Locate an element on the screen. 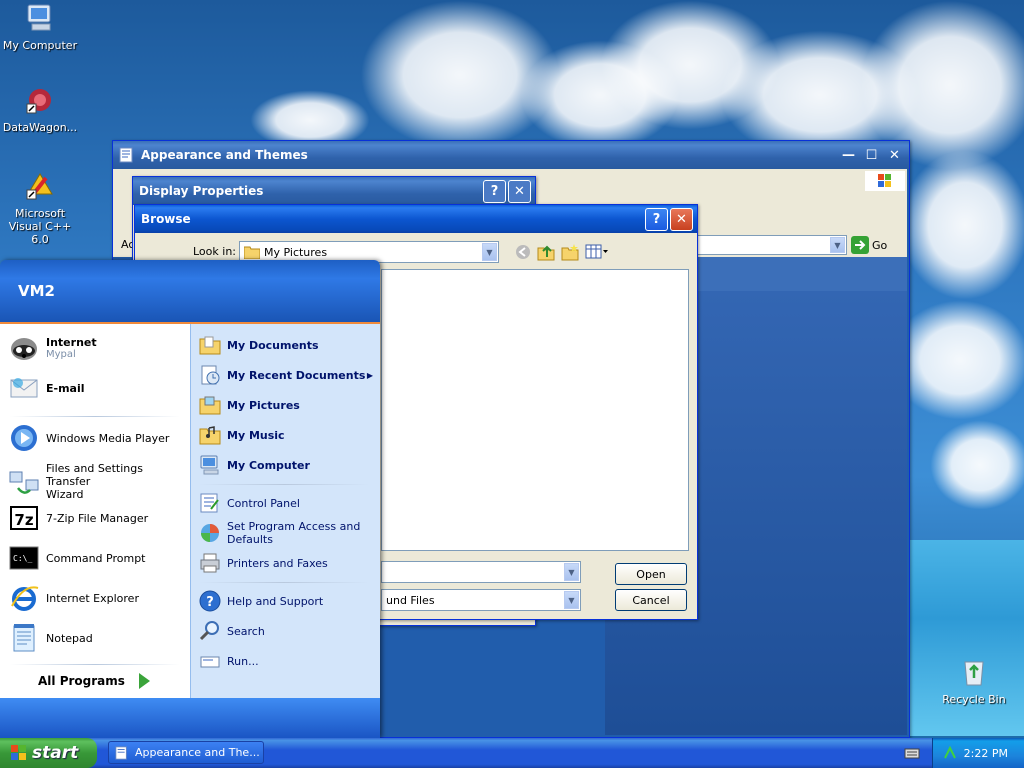 Image resolution: width=1024 pixels, height=768 pixels. svg-text: C:\_ is located at coordinates (22, 558).